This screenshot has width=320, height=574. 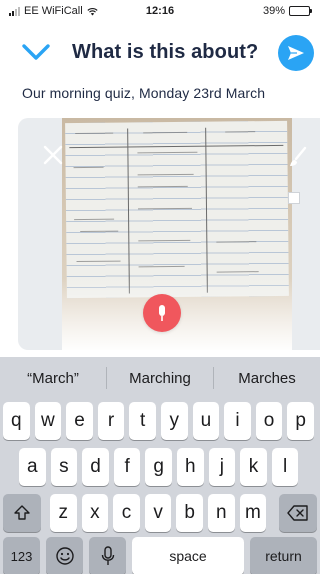 I want to click on page-title: What is this about?, so click(x=165, y=52).